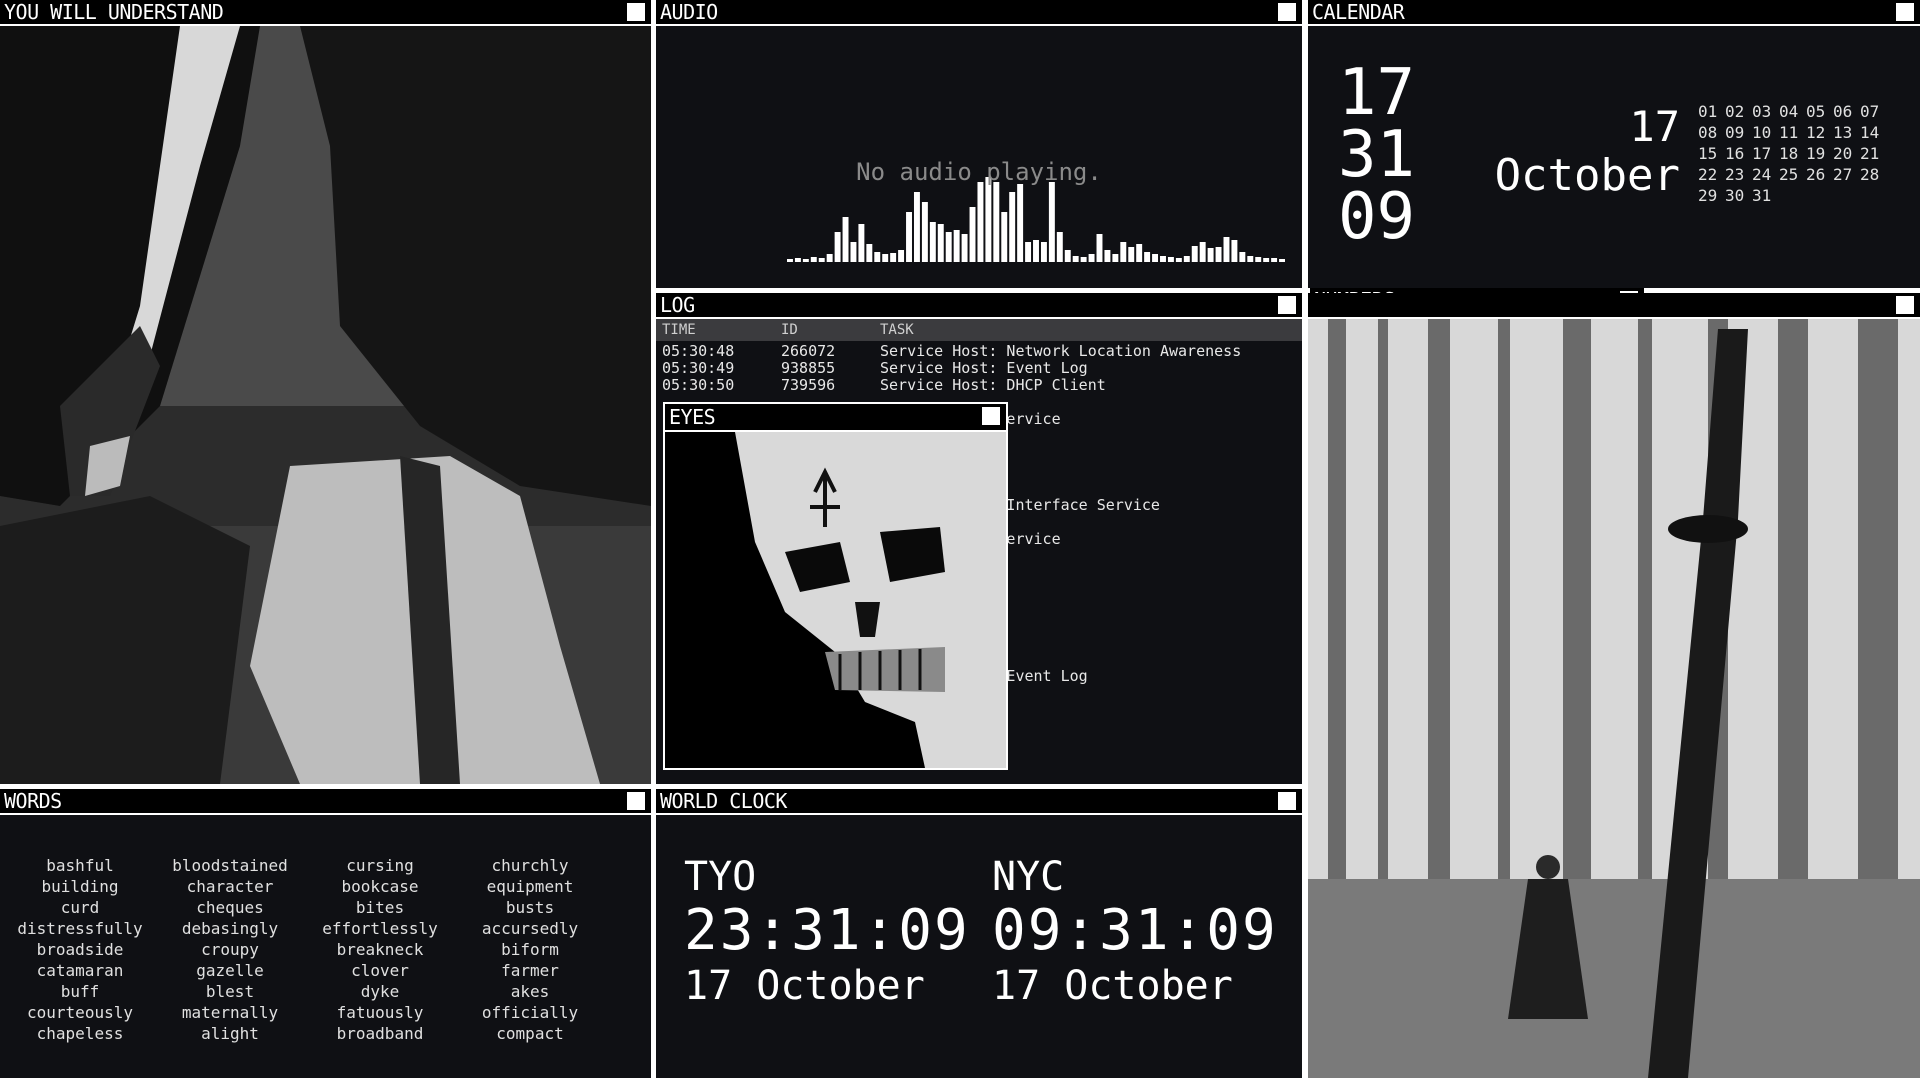 The height and width of the screenshot is (1078, 1920). I want to click on calendar-day-cell: 27, so click(1846, 174).